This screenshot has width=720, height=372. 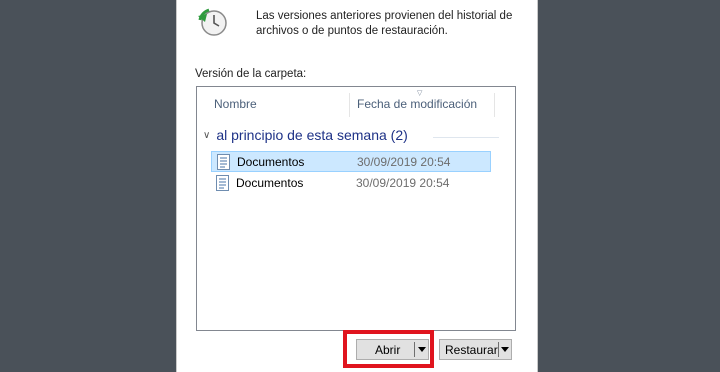 What do you see at coordinates (352, 31) in the screenshot?
I see `info-line-2: archivos o de puntos de restauración.` at bounding box center [352, 31].